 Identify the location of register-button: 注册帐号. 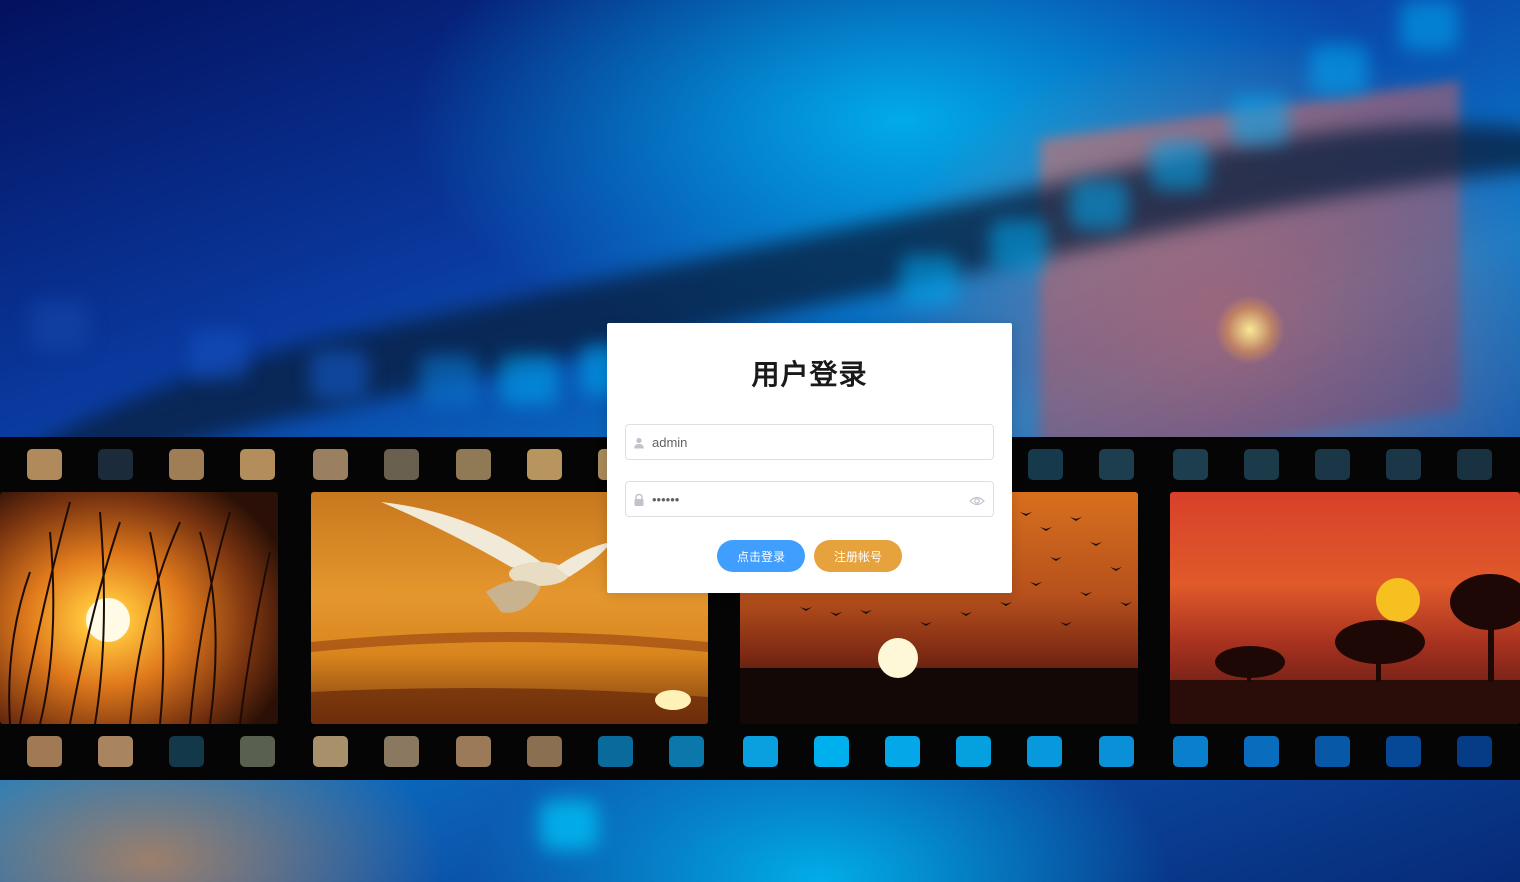
(858, 556).